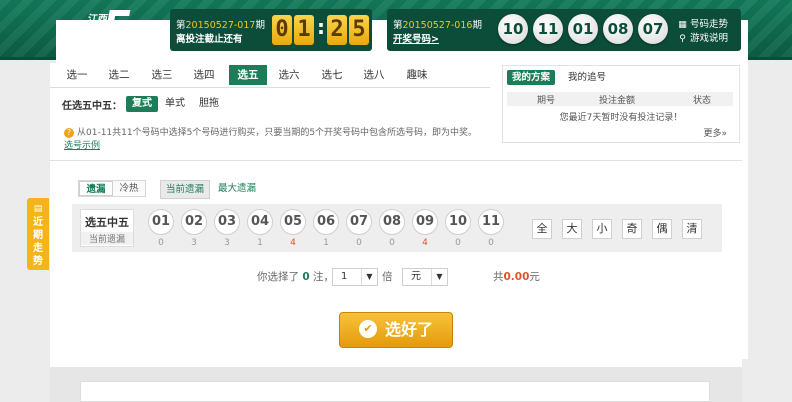 The width and height of the screenshot is (792, 402). I want to click on countdown-digit: 1, so click(304, 30).